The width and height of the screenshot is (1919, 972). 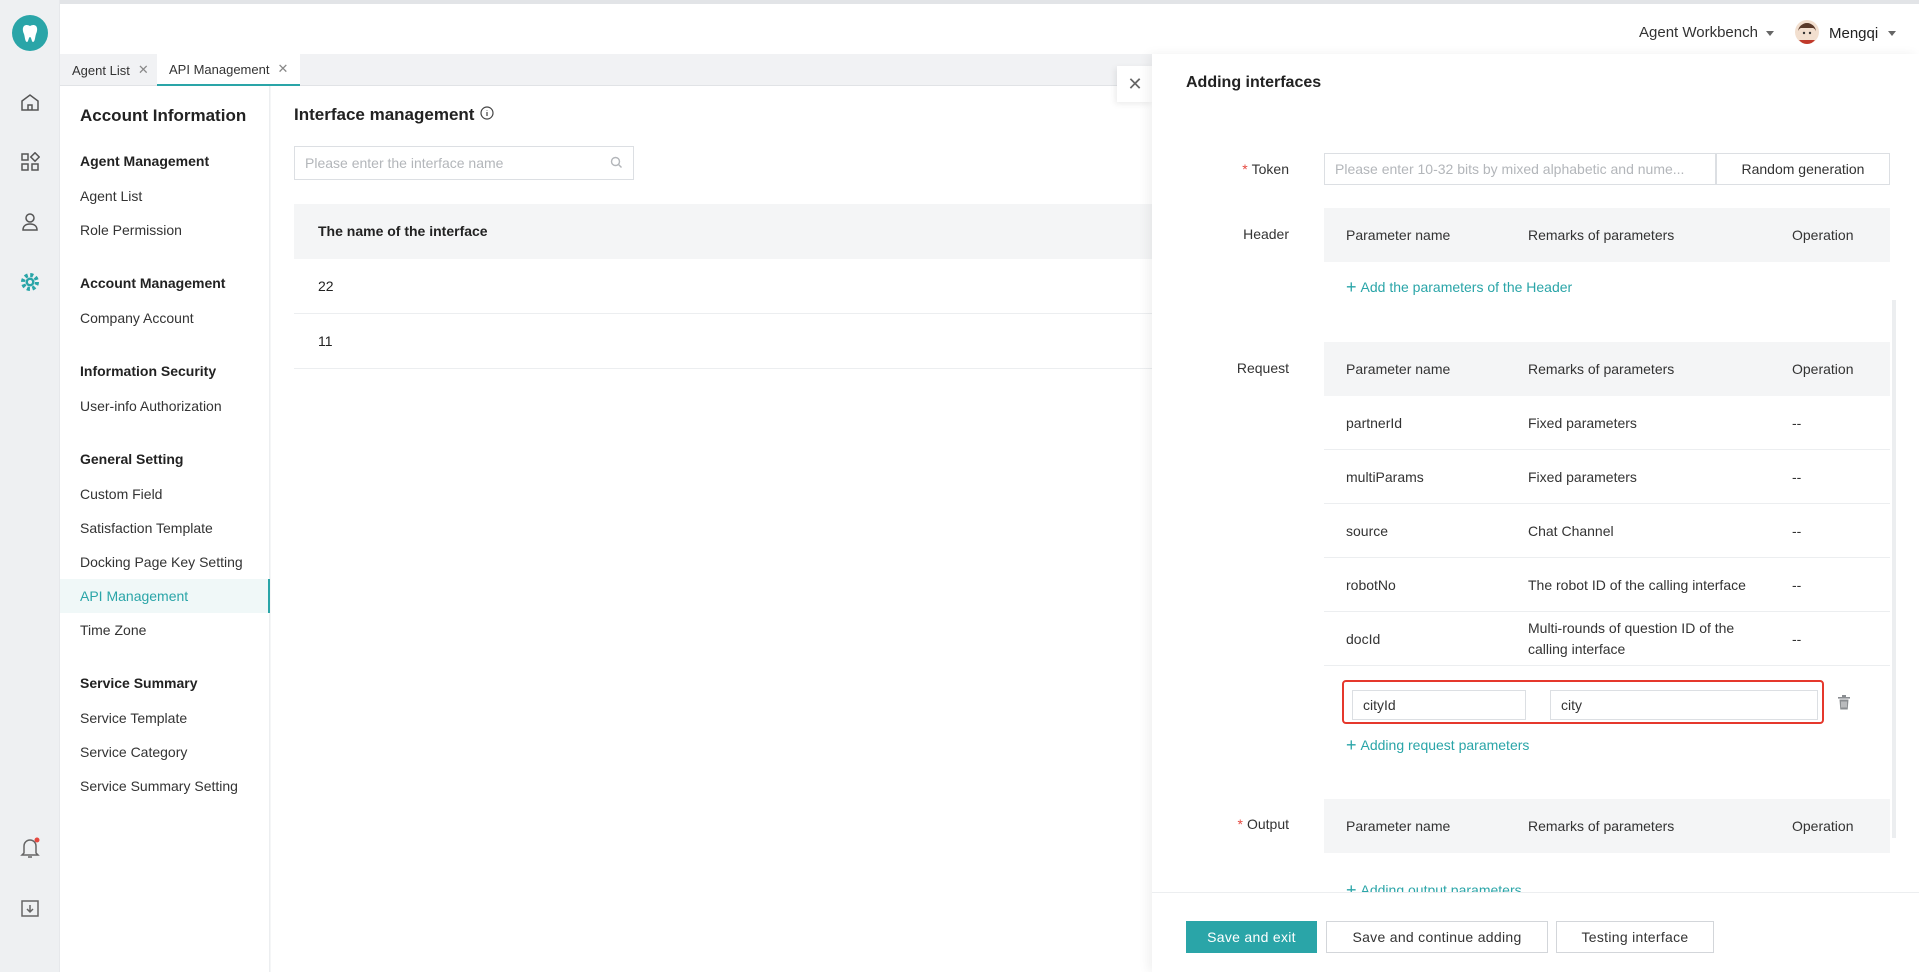 What do you see at coordinates (101, 70) in the screenshot?
I see `tab-label: Agent List` at bounding box center [101, 70].